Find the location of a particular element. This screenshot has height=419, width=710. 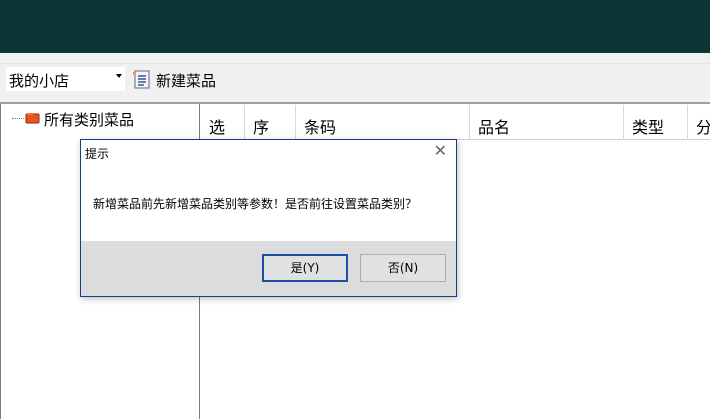

column-header-type: 类型 is located at coordinates (656, 122).